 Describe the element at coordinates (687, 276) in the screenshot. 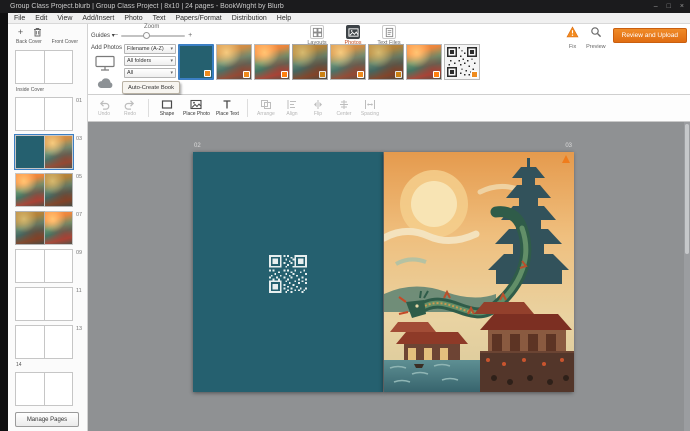

I see `canvas-scrollbar` at that location.